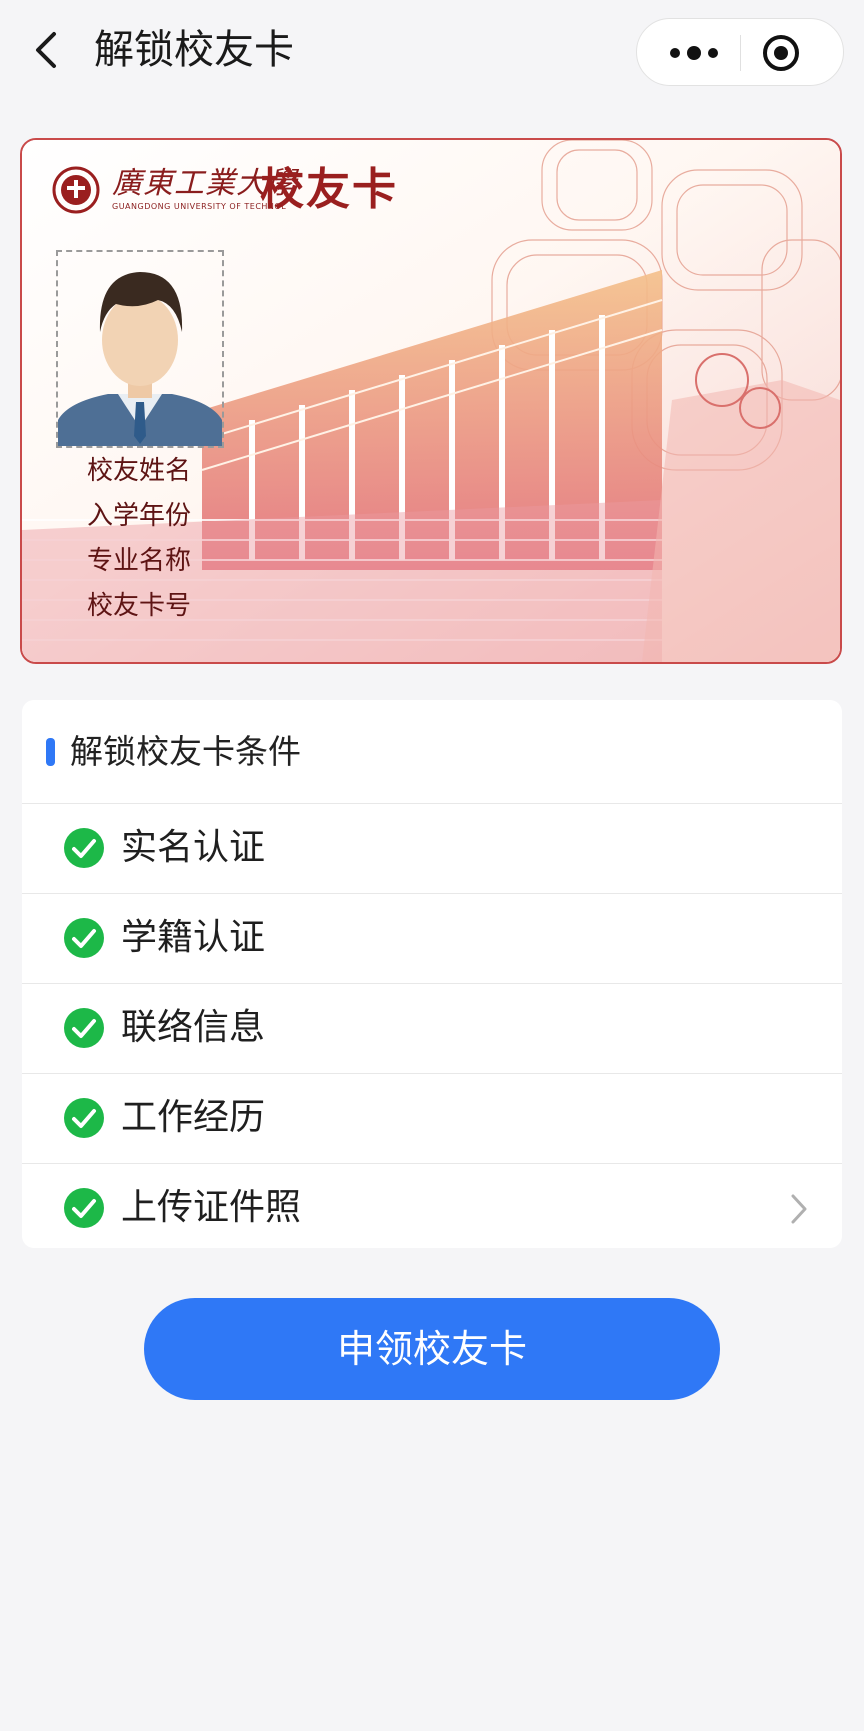 The height and width of the screenshot is (1731, 864). Describe the element at coordinates (140, 359) in the screenshot. I see `avatar-icon` at that location.